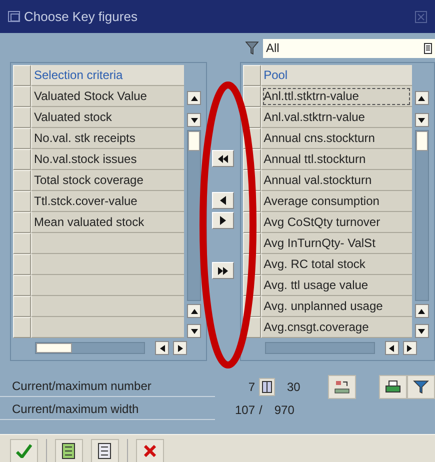 The width and height of the screenshot is (435, 462). Describe the element at coordinates (336, 243) in the screenshot. I see `table-cell: Avg InTurnQty- ValSt` at that location.